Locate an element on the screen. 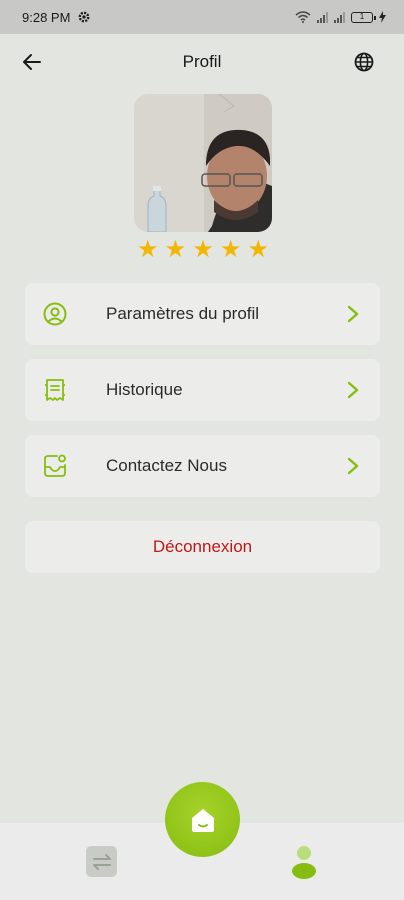 The image size is (404, 900). wifi-icon is located at coordinates (303, 17).